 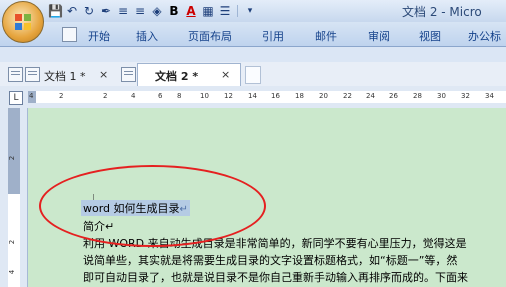 I want to click on bullets-icon: ≡, so click(x=123, y=11).